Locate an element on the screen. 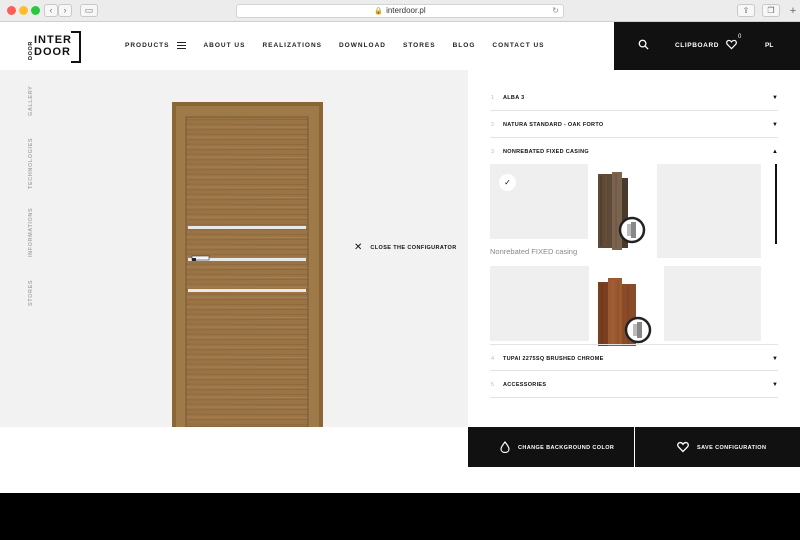 The width and height of the screenshot is (800, 540). logo: INTER DOOR is located at coordinates (58, 47).